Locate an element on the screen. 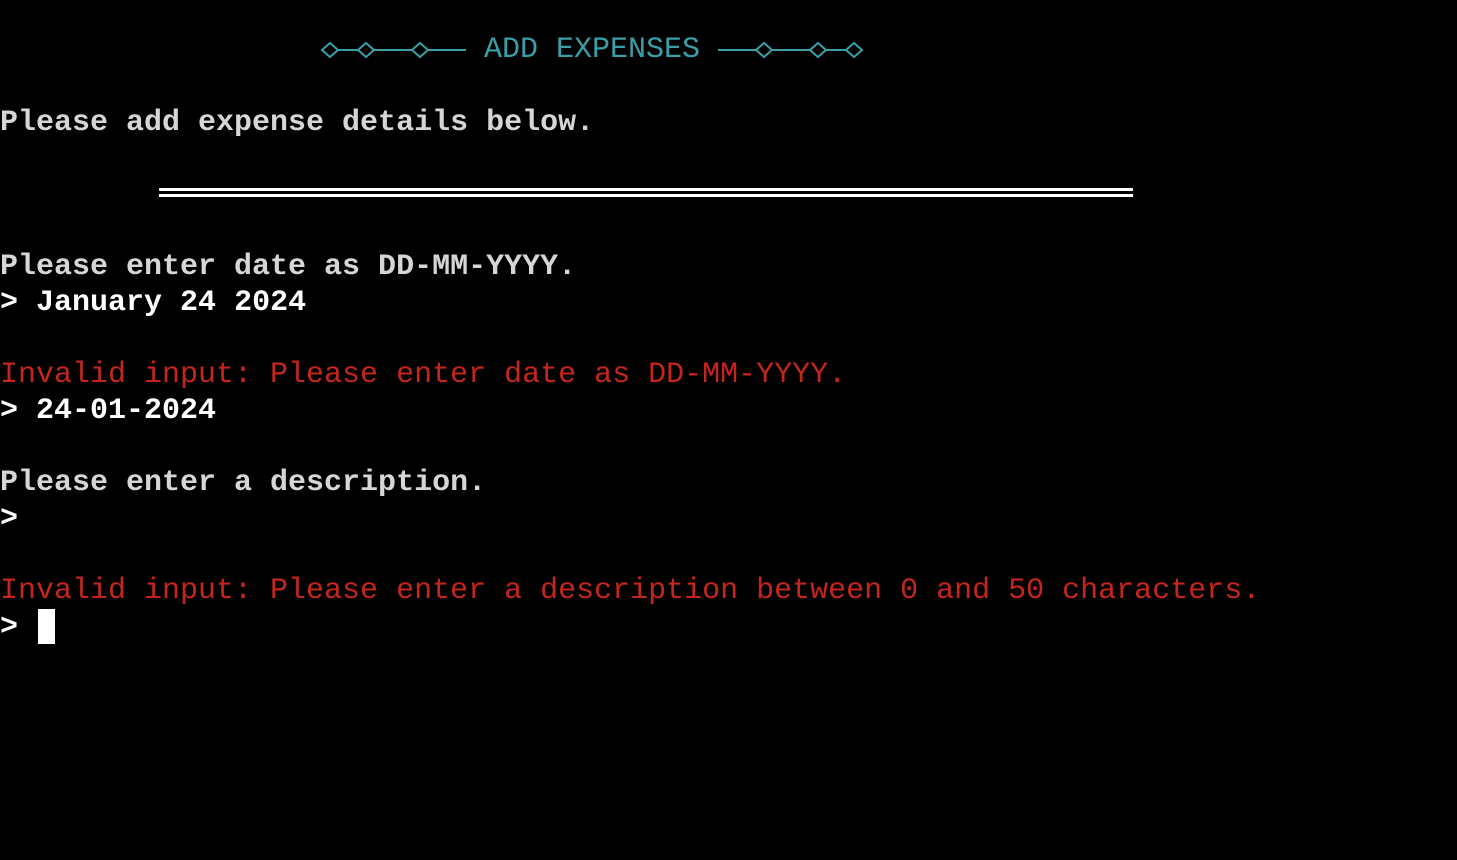  active-input-line: > is located at coordinates (28, 627).